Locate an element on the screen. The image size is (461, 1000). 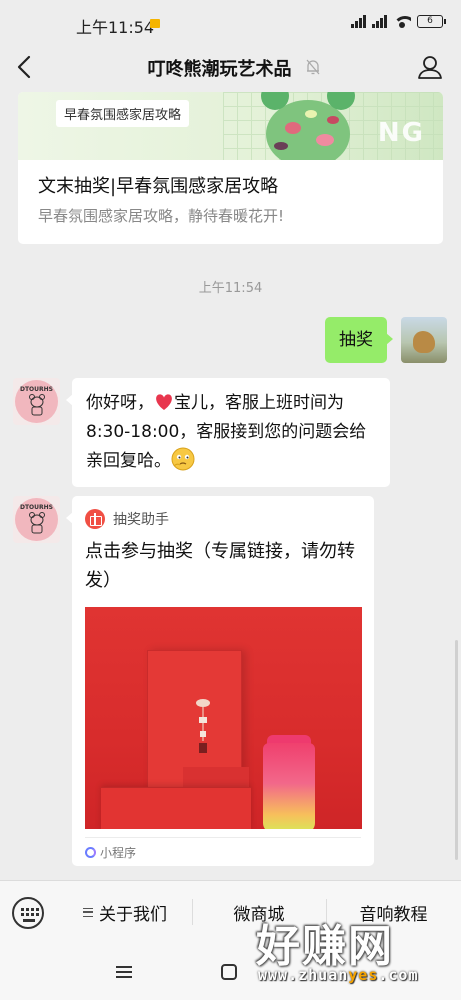
menu-item-label: 微商城 is located at coordinates (259, 914).